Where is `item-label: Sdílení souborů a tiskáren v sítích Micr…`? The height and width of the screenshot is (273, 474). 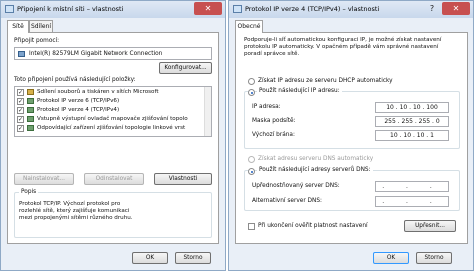 item-label: Sdílení souborů a tiskáren v sítích Micr… is located at coordinates (98, 92).